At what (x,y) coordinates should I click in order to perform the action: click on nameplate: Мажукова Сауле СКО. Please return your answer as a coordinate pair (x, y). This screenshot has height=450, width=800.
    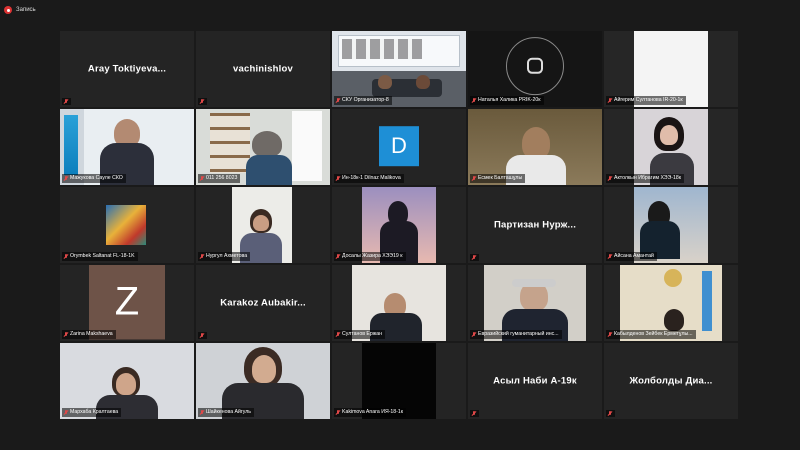
    Looking at the image, I should click on (94, 178).